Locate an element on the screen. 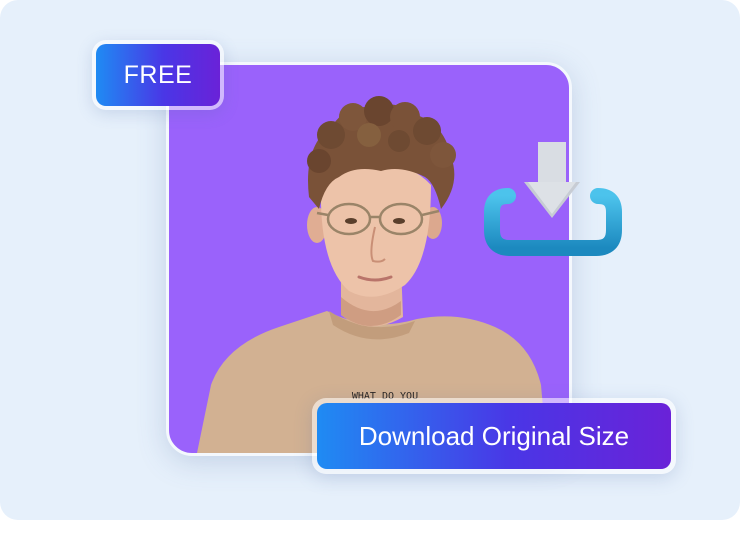 The width and height of the screenshot is (748, 548). download-icon is located at coordinates (553, 199).